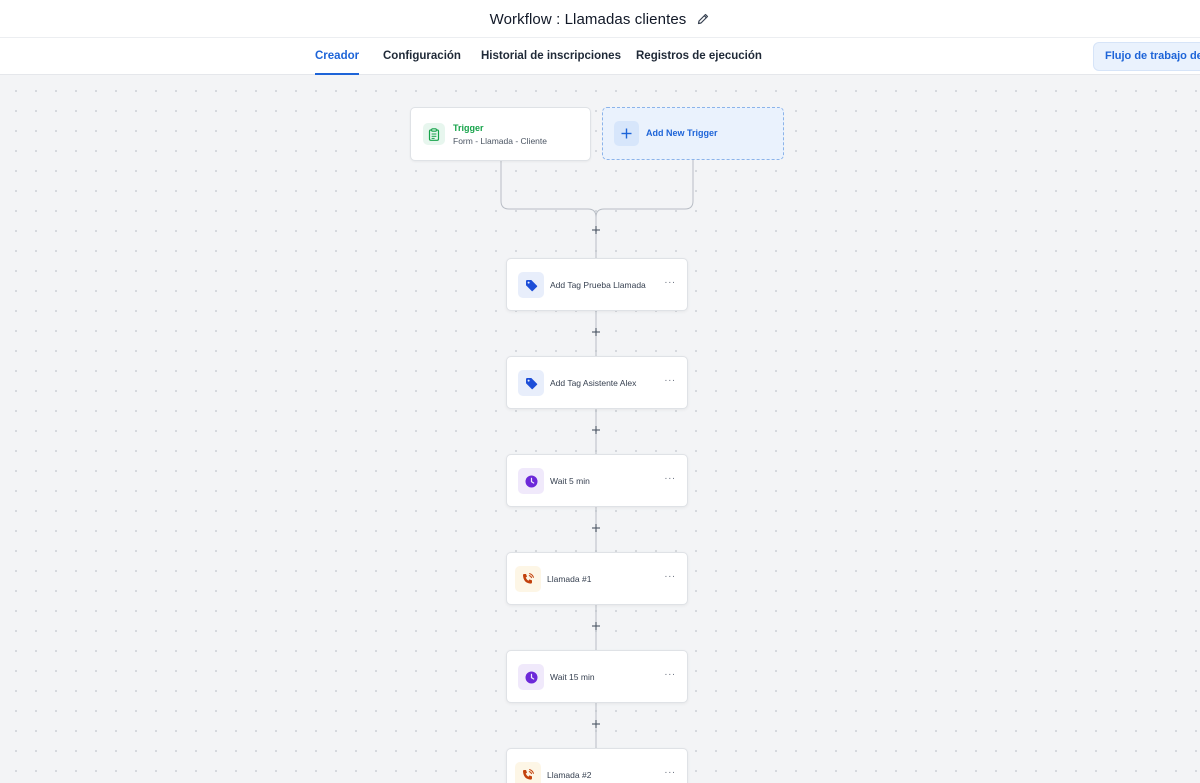 This screenshot has width=1200, height=783. Describe the element at coordinates (434, 134) in the screenshot. I see `clipboard-icon` at that location.